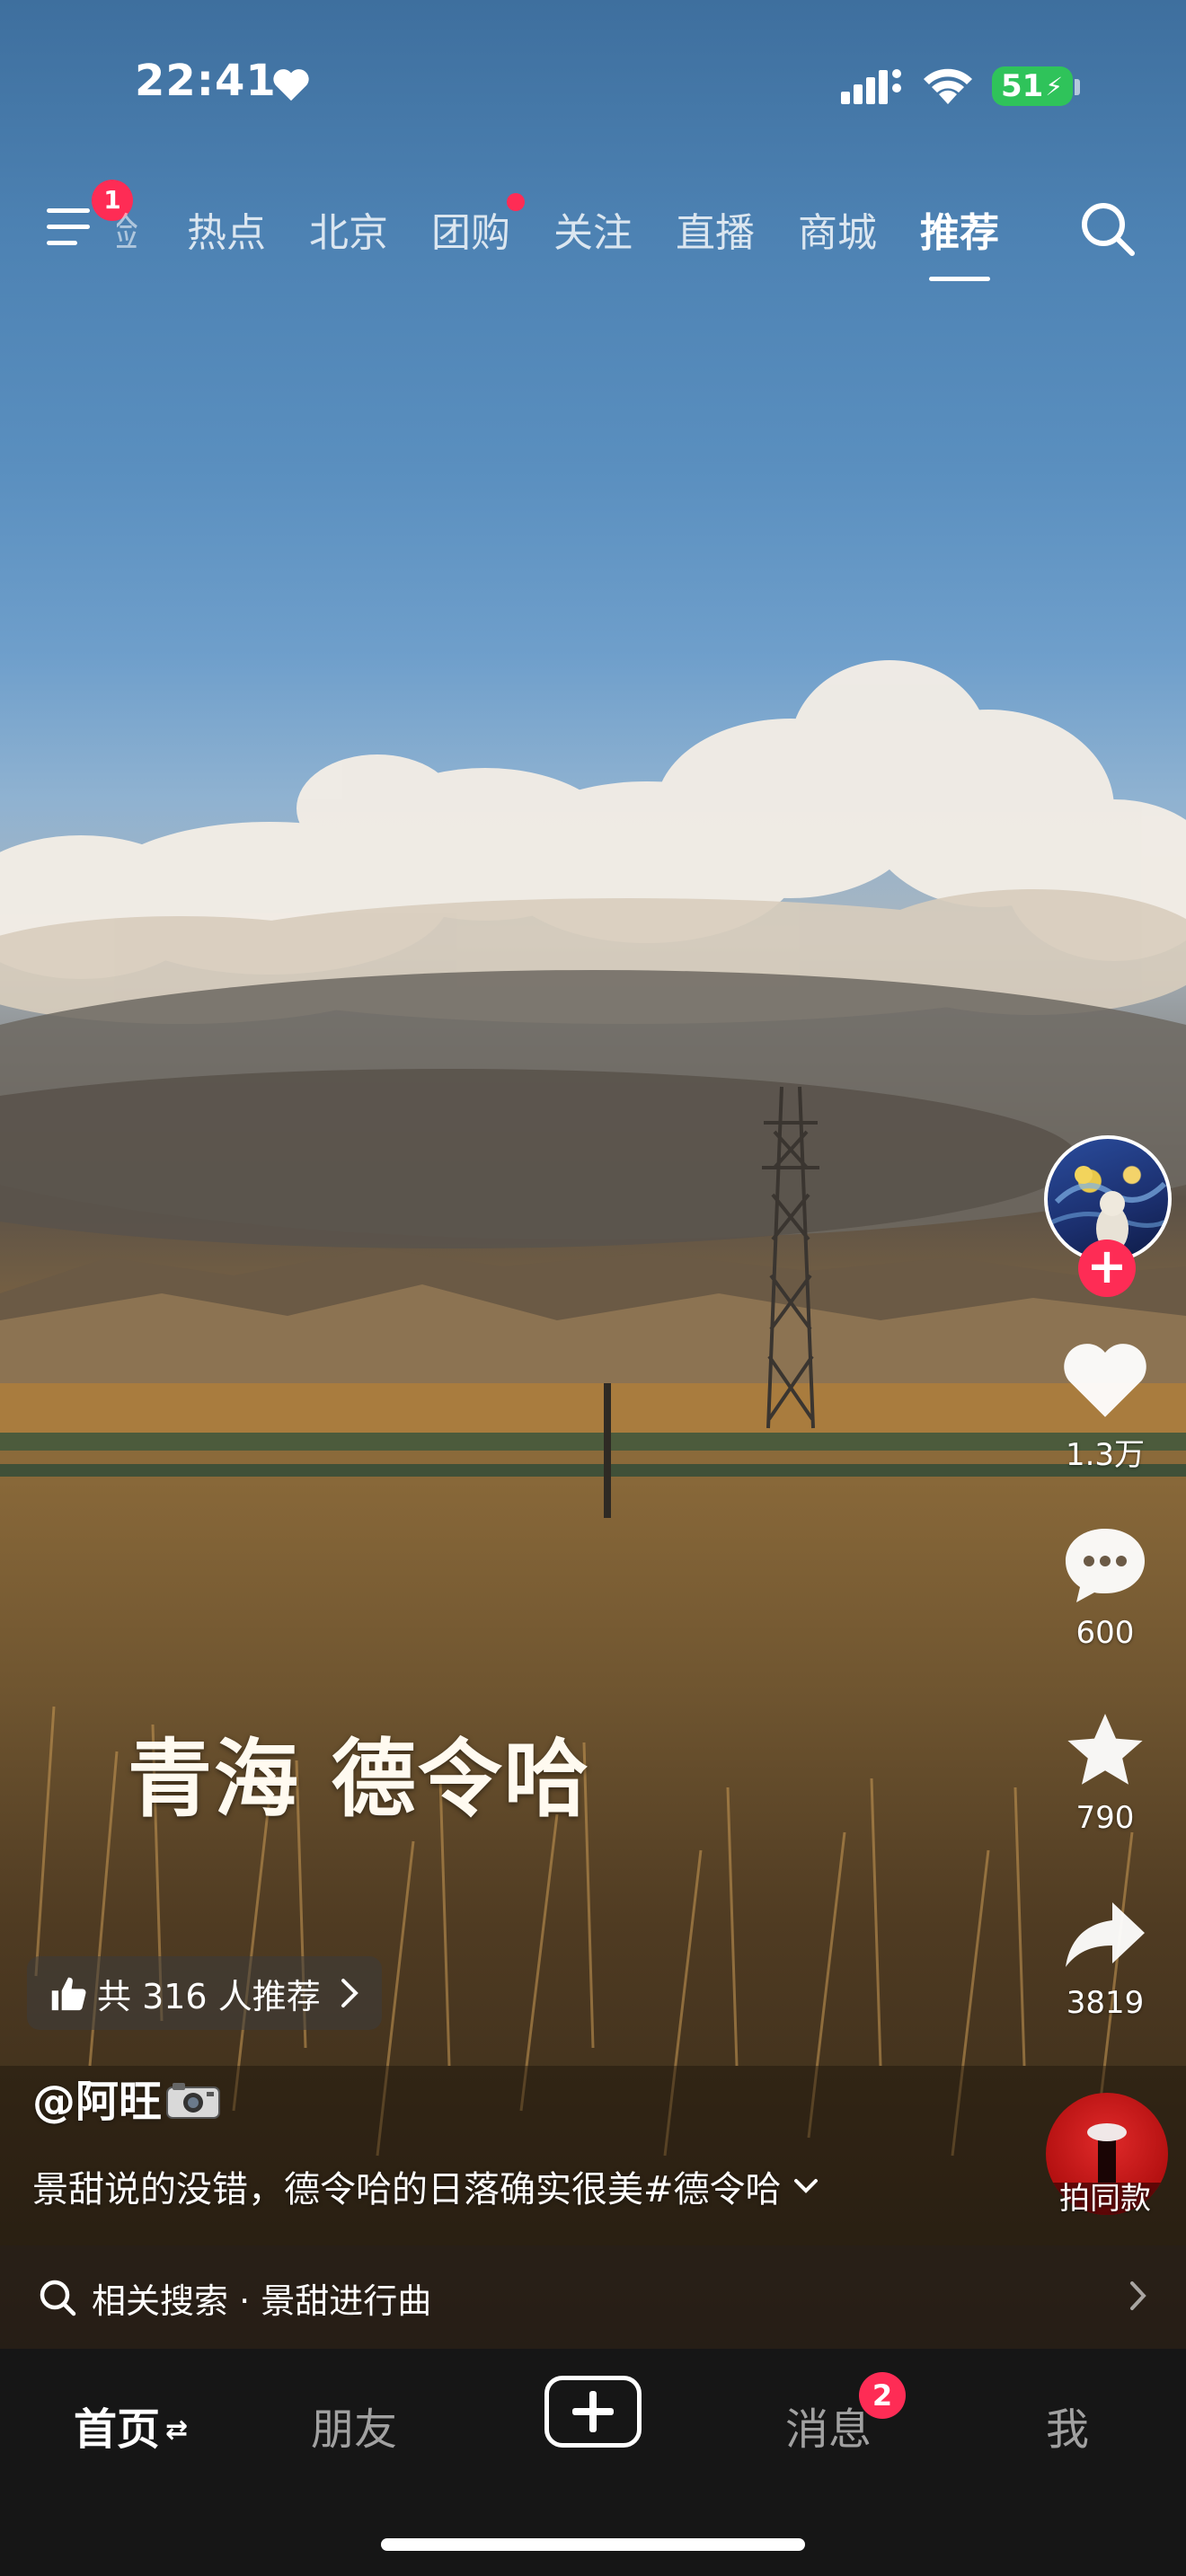 This screenshot has width=1186, height=2576. Describe the element at coordinates (1105, 1379) in the screenshot. I see `like-heart-icon` at that location.